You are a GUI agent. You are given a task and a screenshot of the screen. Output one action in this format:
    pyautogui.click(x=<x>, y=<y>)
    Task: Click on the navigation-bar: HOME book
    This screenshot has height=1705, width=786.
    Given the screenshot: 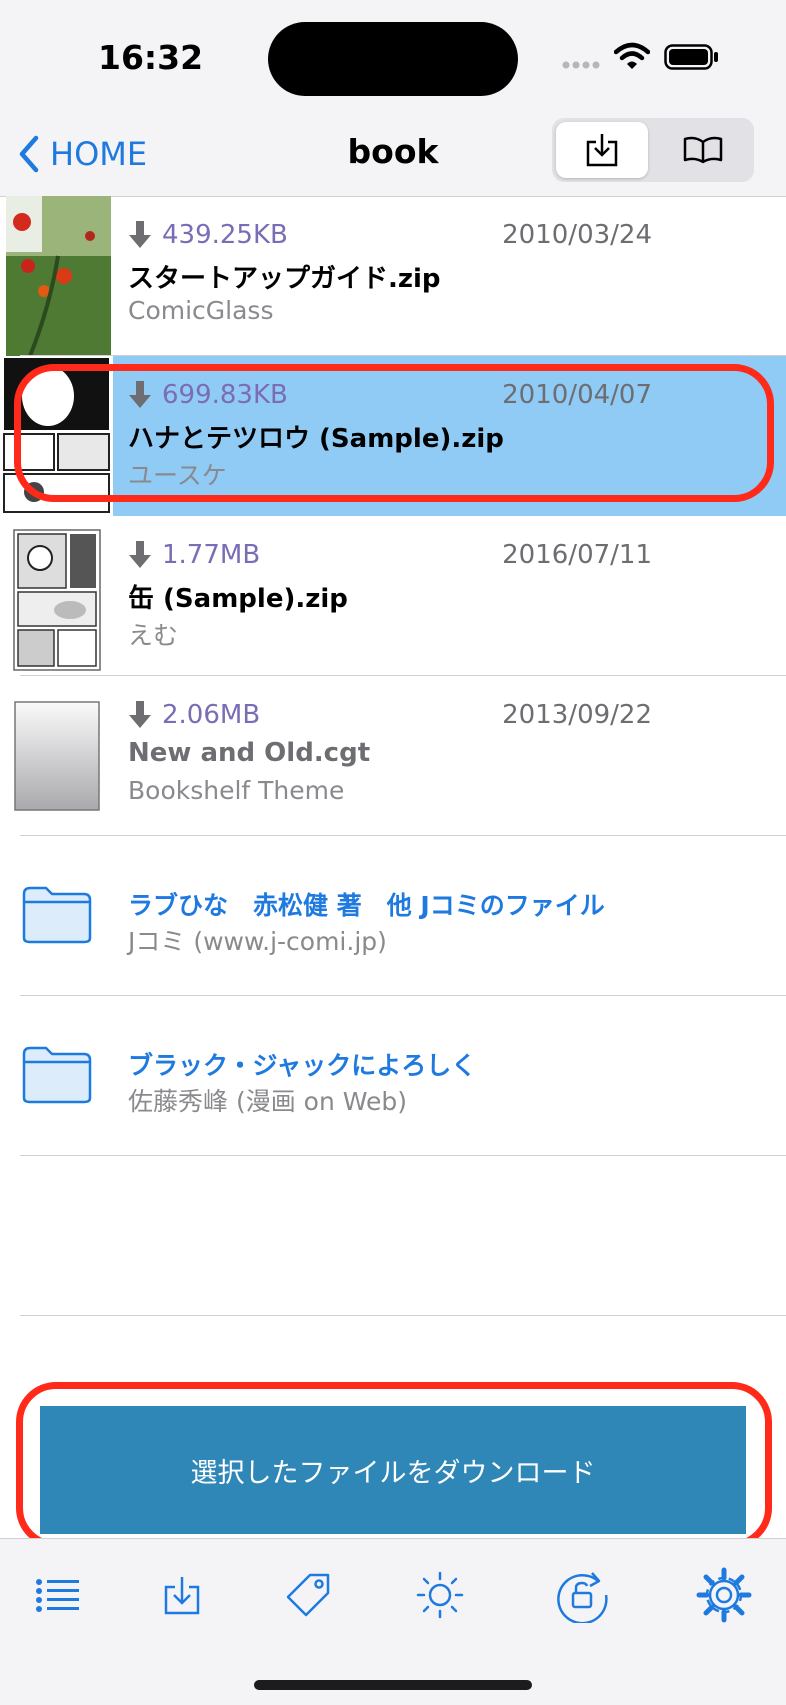 What is the action you would take?
    pyautogui.click(x=393, y=153)
    